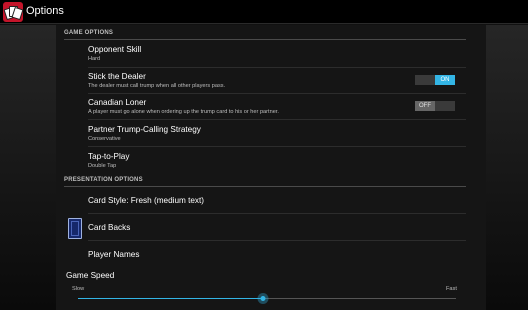 This screenshot has height=310, width=528. Describe the element at coordinates (171, 298) in the screenshot. I see `slider-fill` at that location.